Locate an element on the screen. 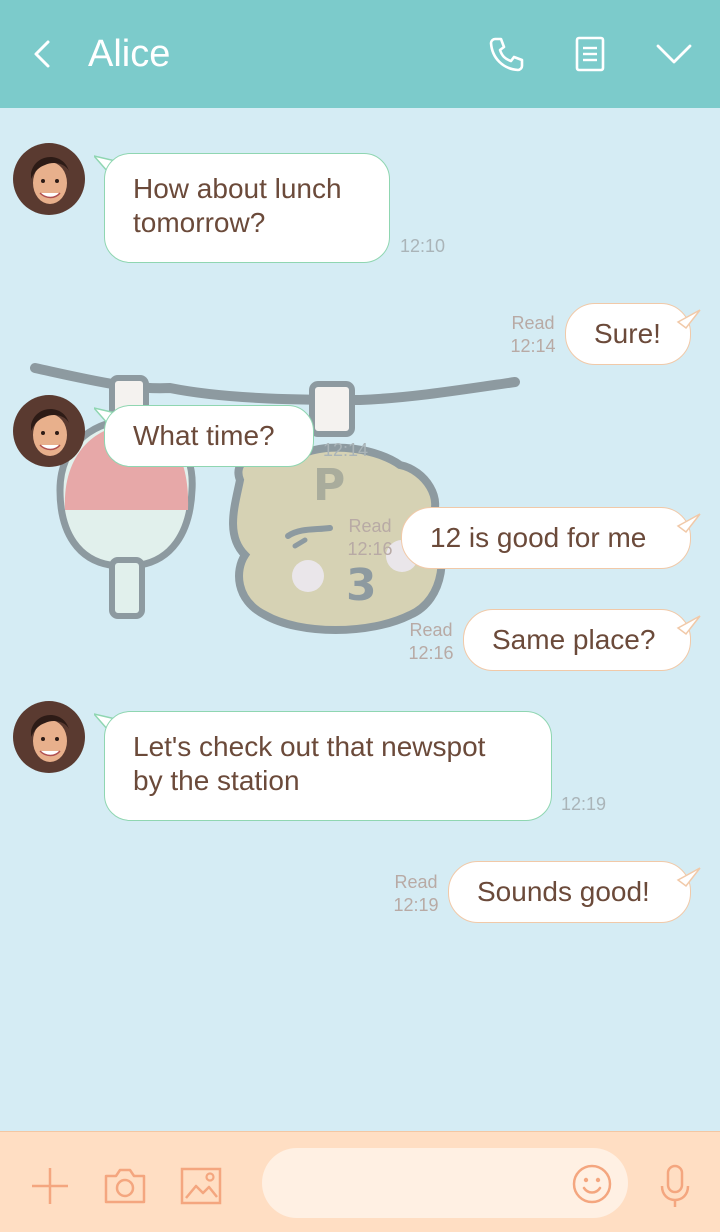 The image size is (720, 1232). read-receipt: Read 12:19 is located at coordinates (416, 893).